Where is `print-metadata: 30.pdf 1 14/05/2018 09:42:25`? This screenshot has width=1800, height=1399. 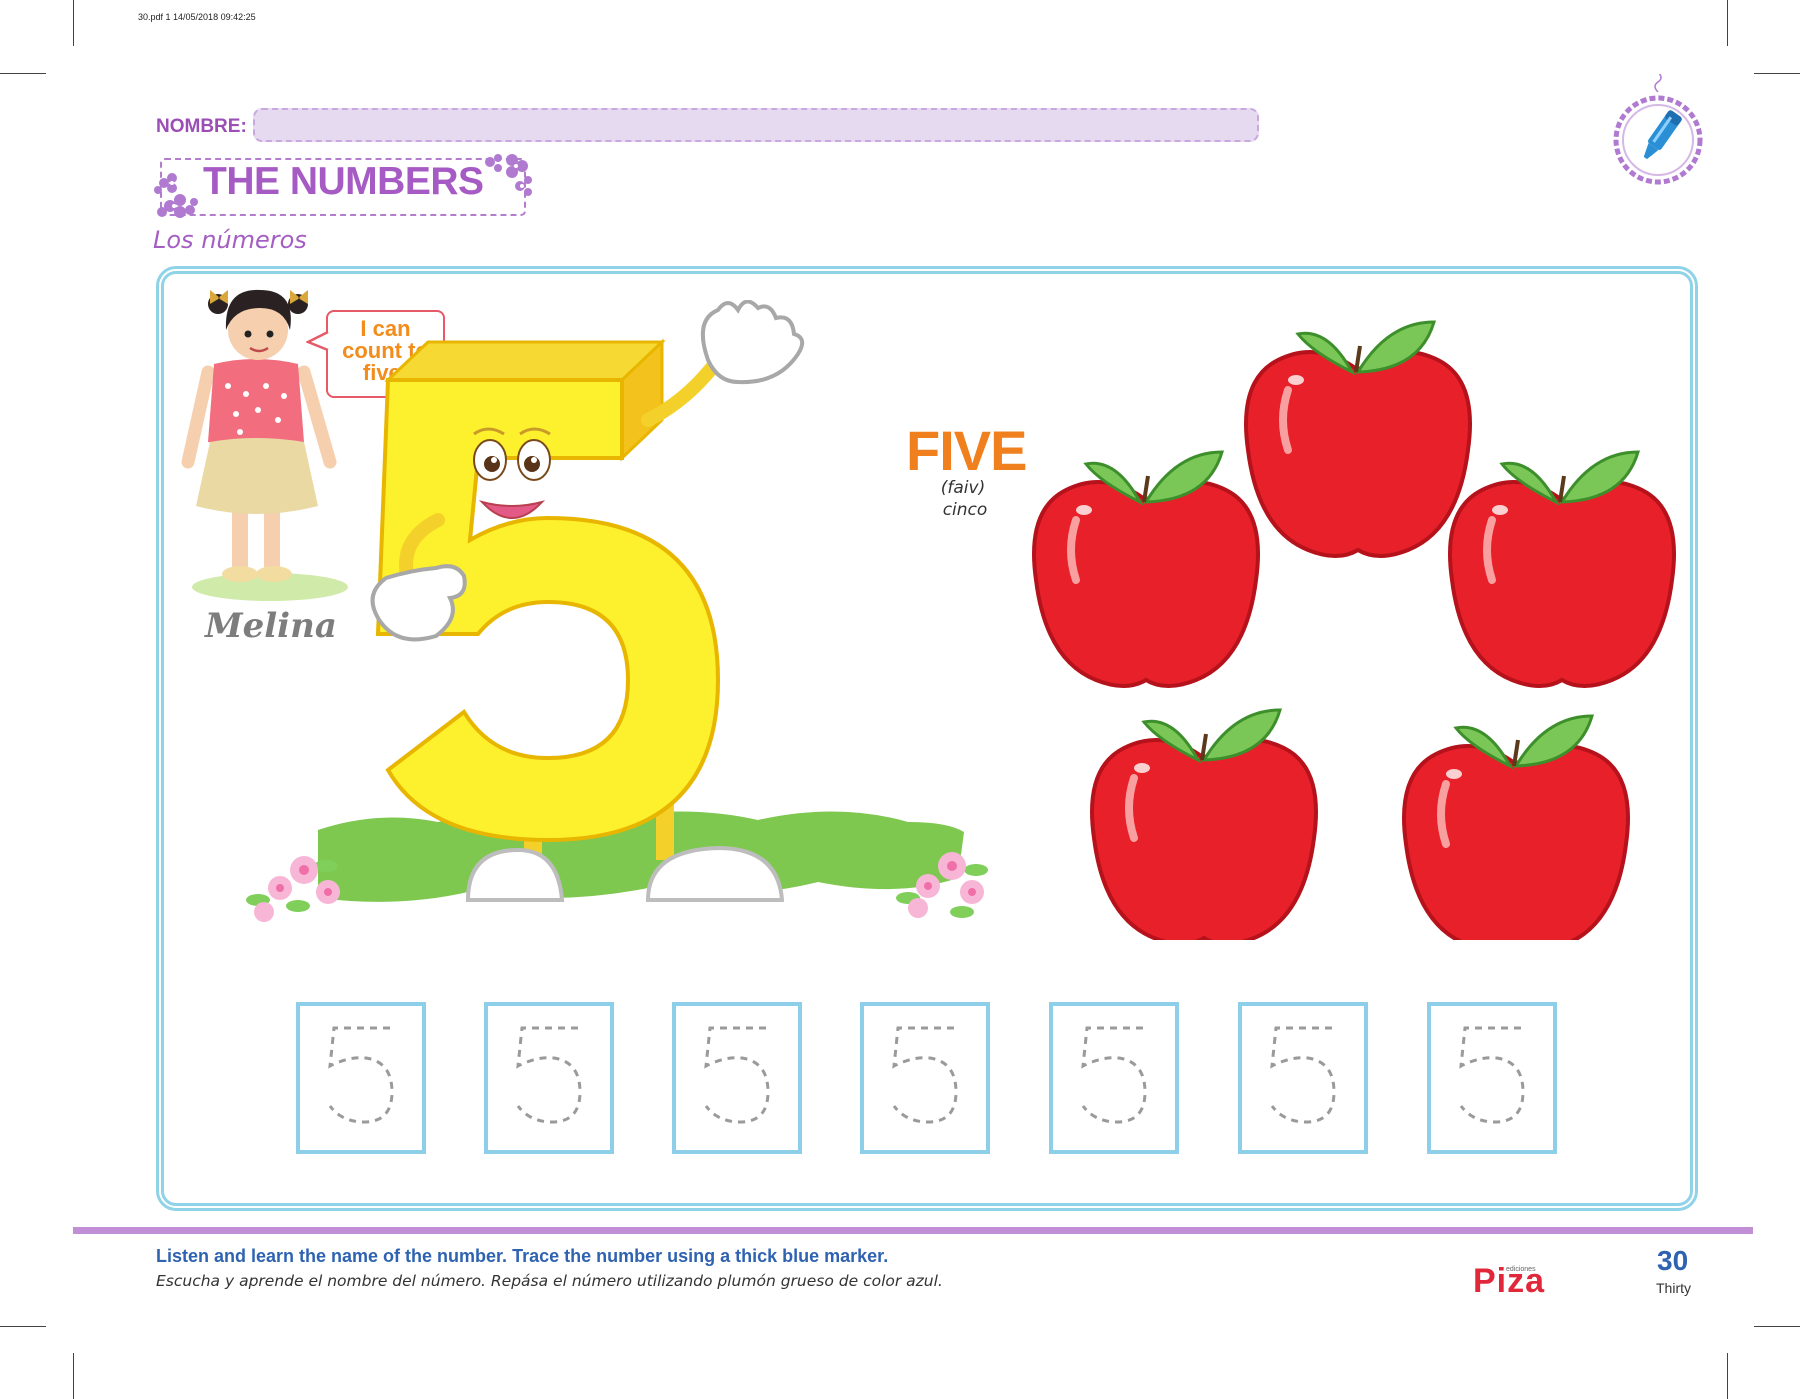
print-metadata: 30.pdf 1 14/05/2018 09:42:25 is located at coordinates (197, 17).